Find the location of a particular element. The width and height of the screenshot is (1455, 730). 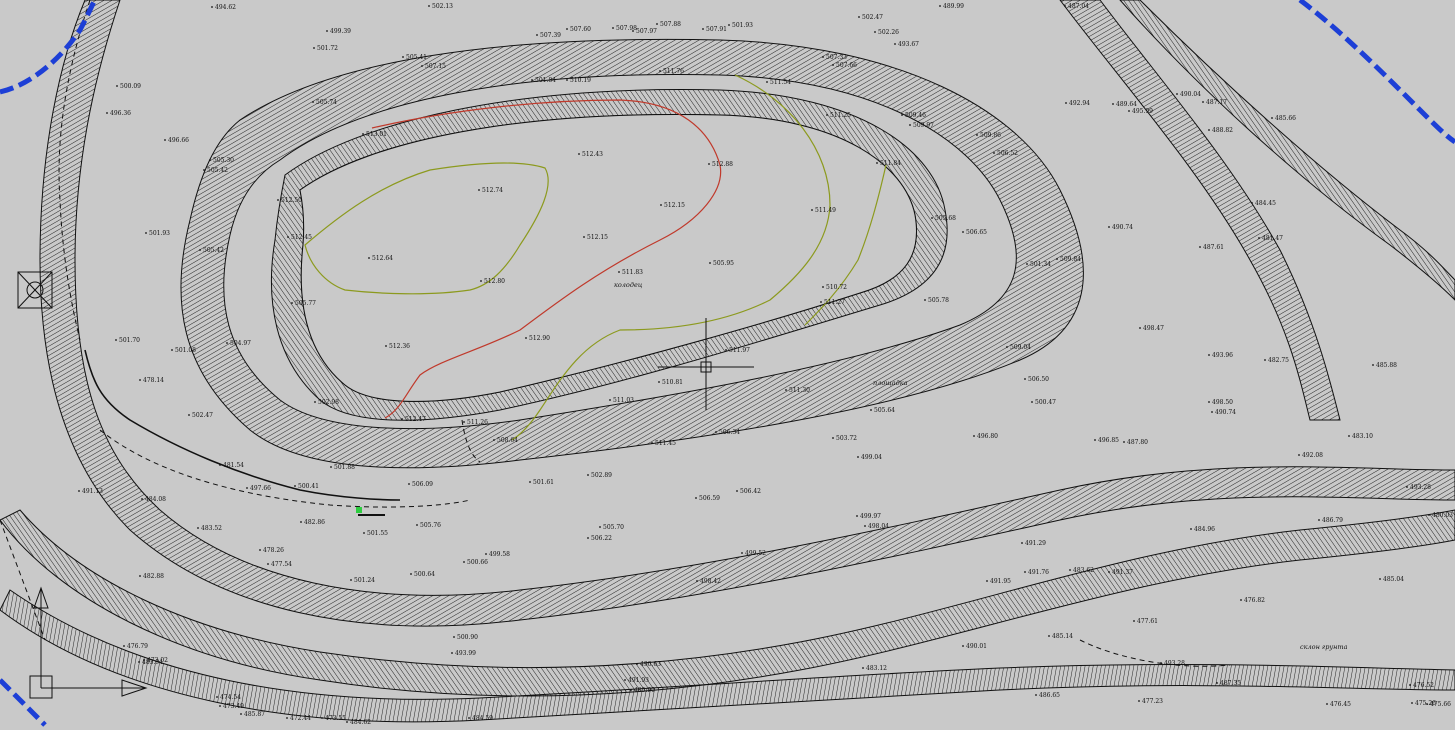

elevation-label: 502.98 is located at coordinates (328, 402).